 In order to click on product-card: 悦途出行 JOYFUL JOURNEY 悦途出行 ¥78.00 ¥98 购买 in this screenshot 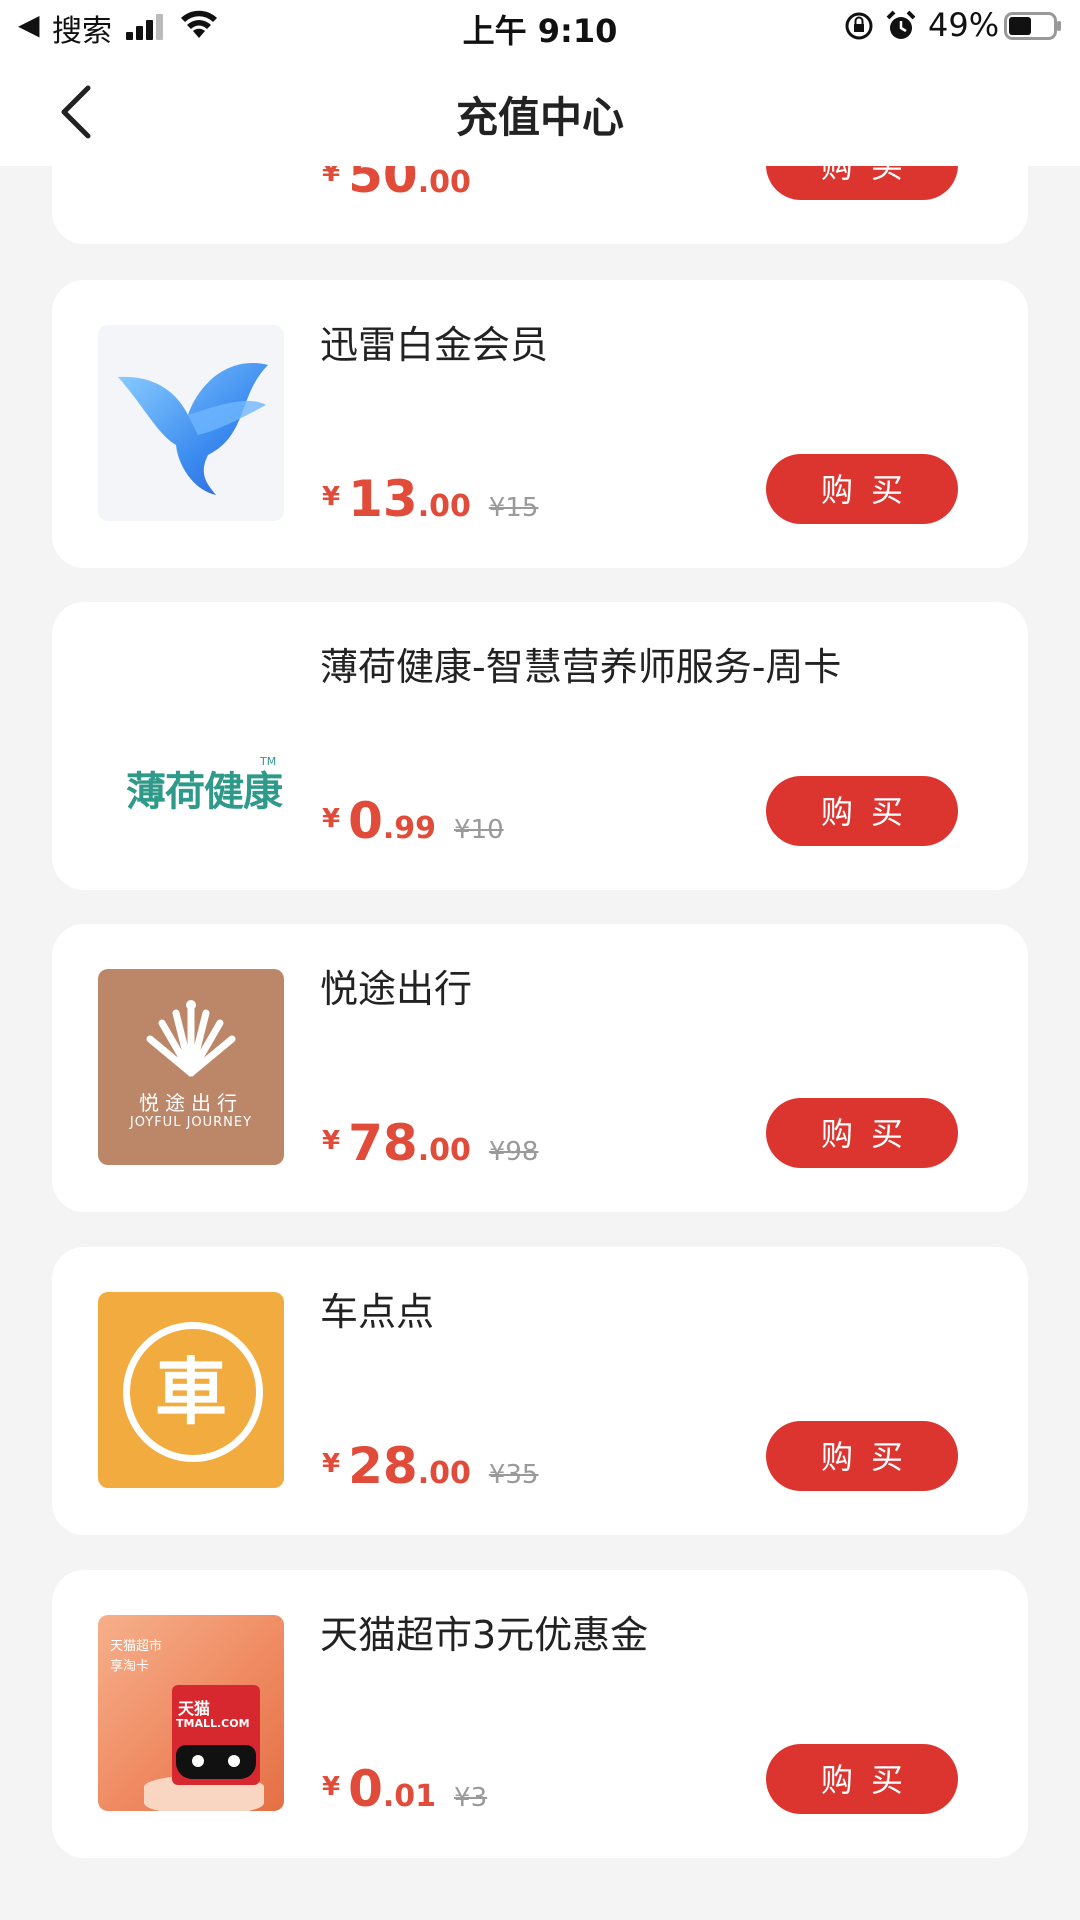, I will do `click(540, 1068)`.